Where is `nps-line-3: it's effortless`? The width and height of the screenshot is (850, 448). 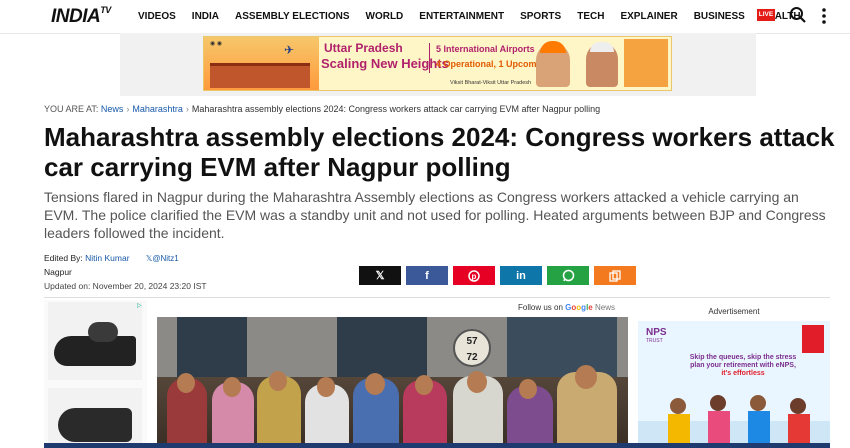 nps-line-3: it's effortless is located at coordinates (743, 373).